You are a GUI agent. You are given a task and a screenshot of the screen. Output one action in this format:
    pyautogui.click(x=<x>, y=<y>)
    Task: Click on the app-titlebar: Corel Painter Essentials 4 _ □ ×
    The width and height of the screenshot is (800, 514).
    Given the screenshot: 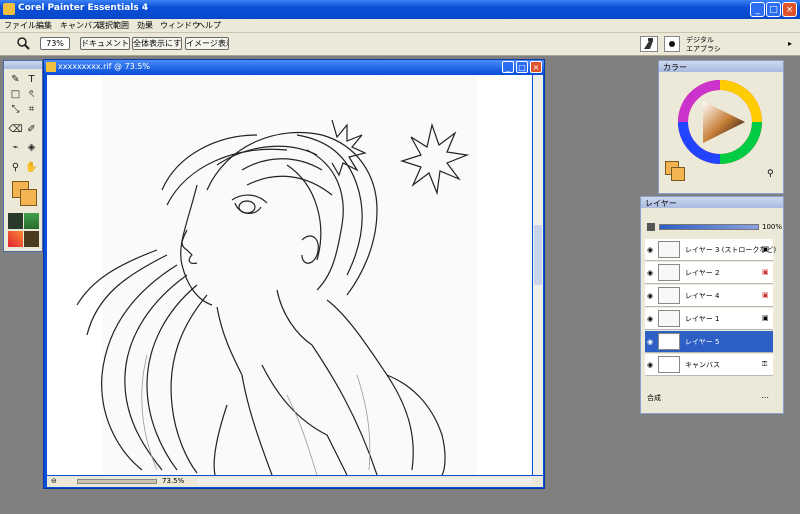 What is the action you would take?
    pyautogui.click(x=400, y=9)
    